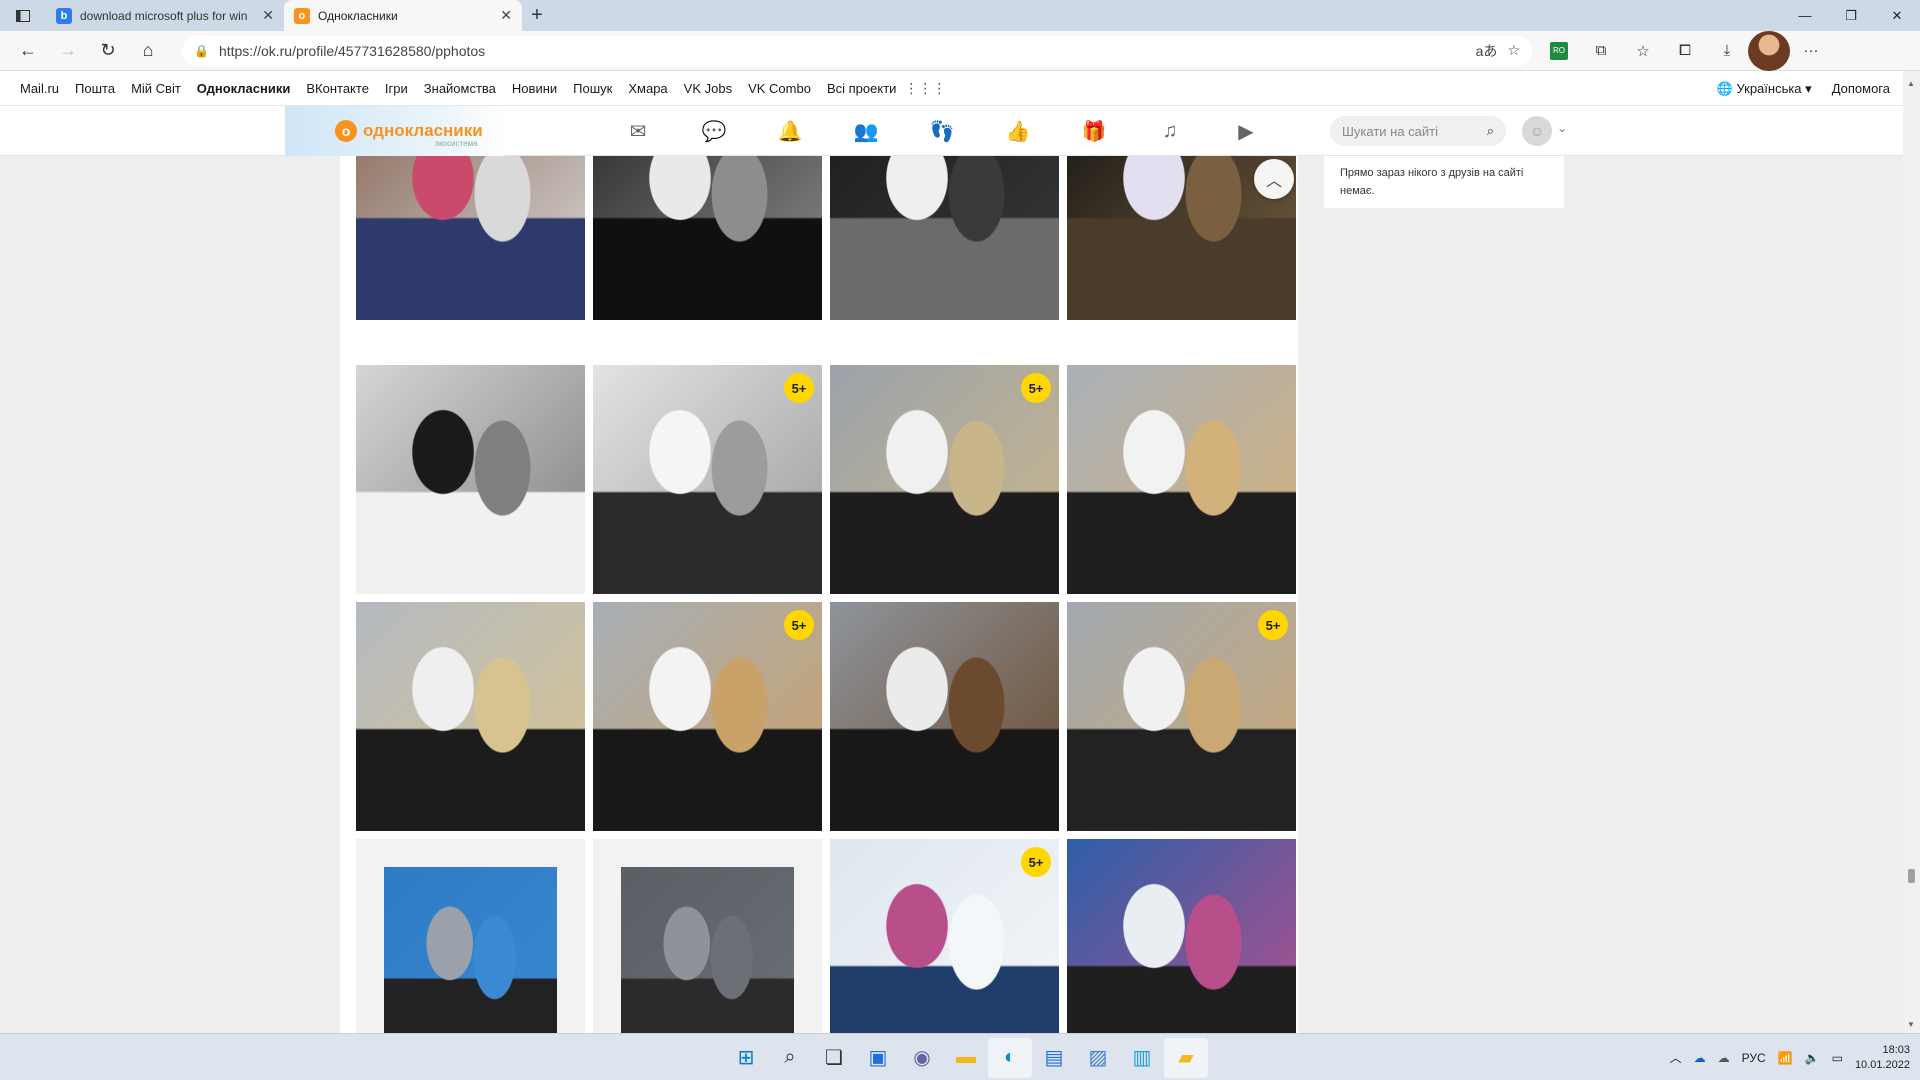  Describe the element at coordinates (966, 1058) in the screenshot. I see `file-explorer-icon: ▬` at that location.